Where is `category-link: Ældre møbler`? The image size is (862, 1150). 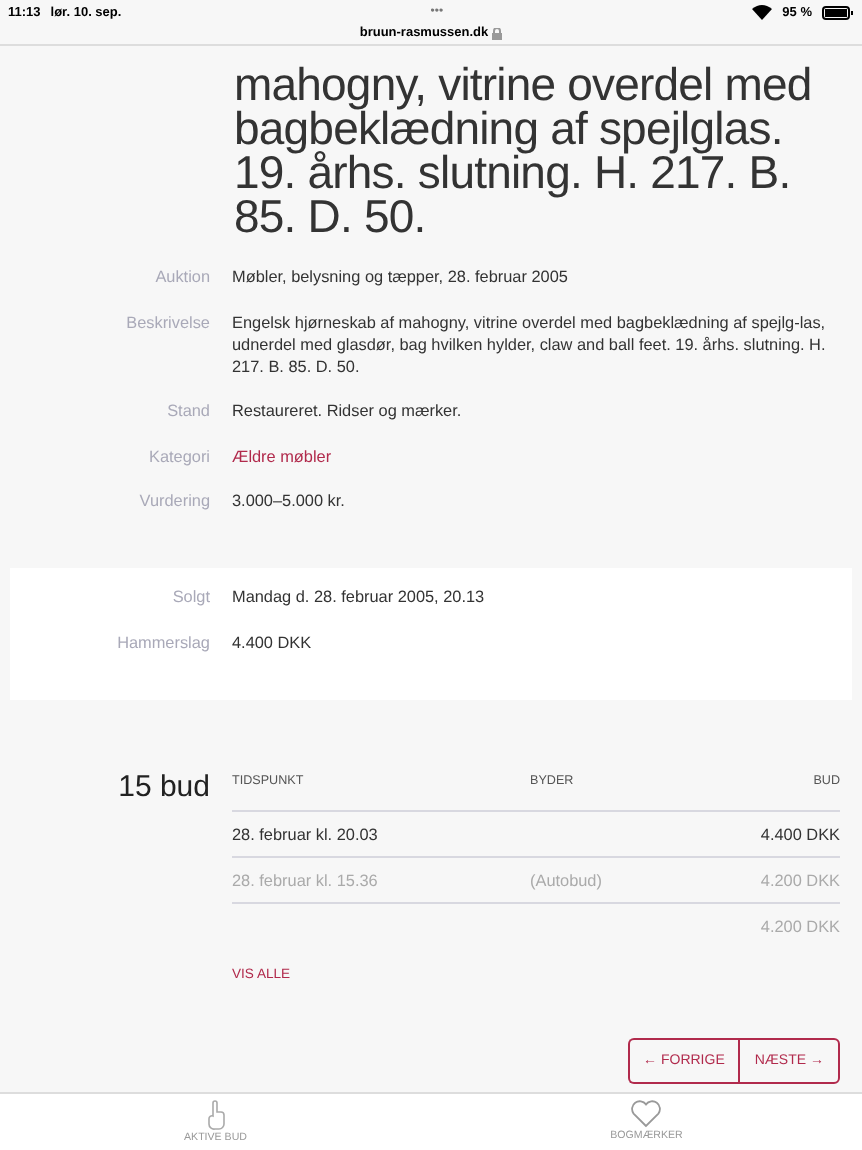
category-link: Ældre møbler is located at coordinates (537, 456).